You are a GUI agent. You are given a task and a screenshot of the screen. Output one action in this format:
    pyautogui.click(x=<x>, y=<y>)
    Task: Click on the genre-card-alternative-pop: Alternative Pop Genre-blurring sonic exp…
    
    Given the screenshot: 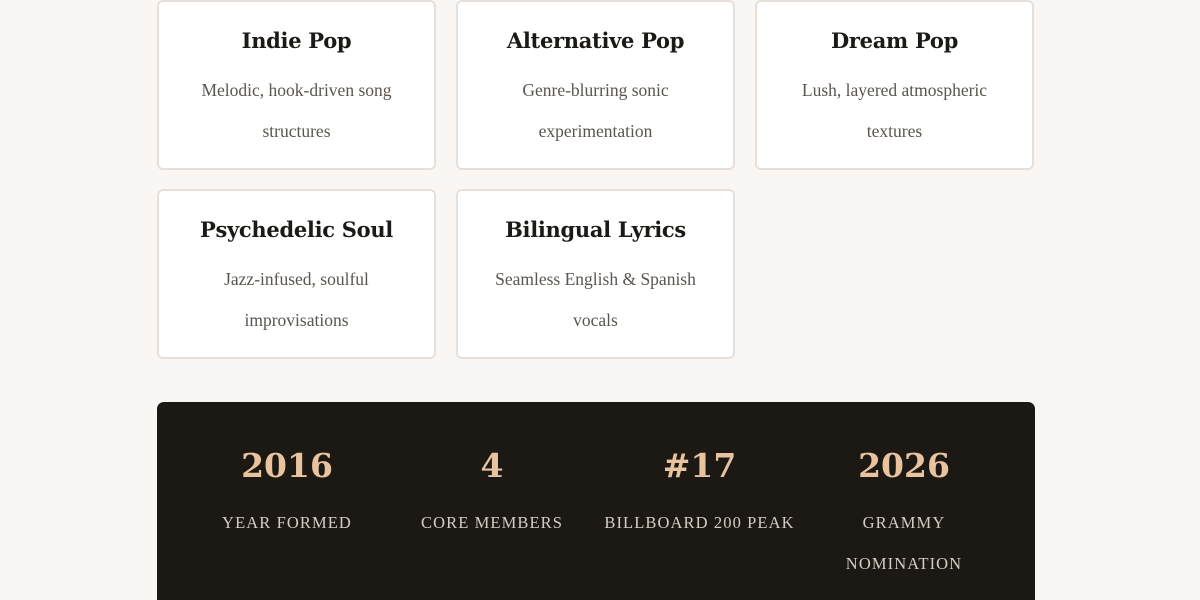 What is the action you would take?
    pyautogui.click(x=595, y=85)
    